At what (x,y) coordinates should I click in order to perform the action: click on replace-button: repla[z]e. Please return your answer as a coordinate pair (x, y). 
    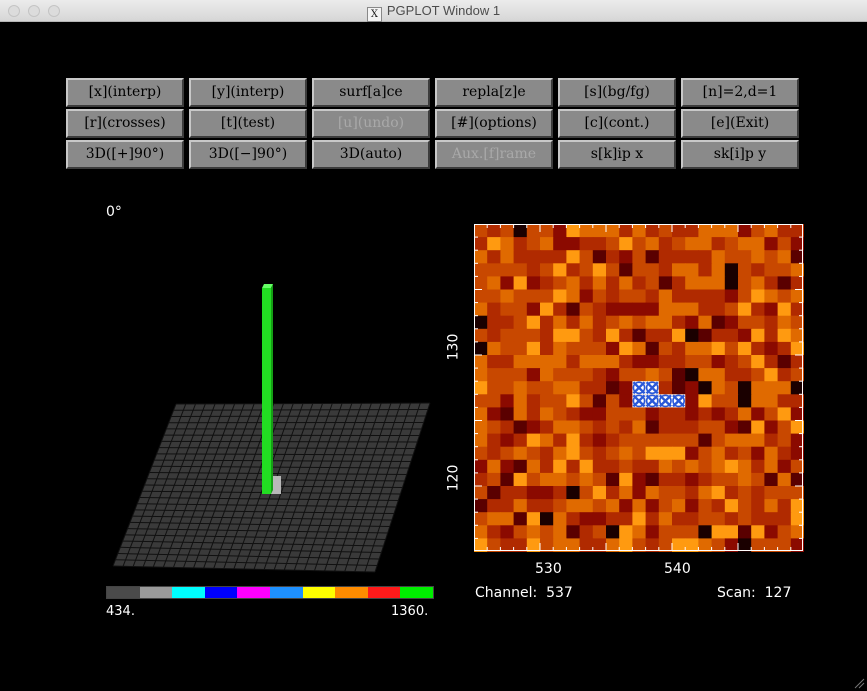
    Looking at the image, I should click on (494, 92).